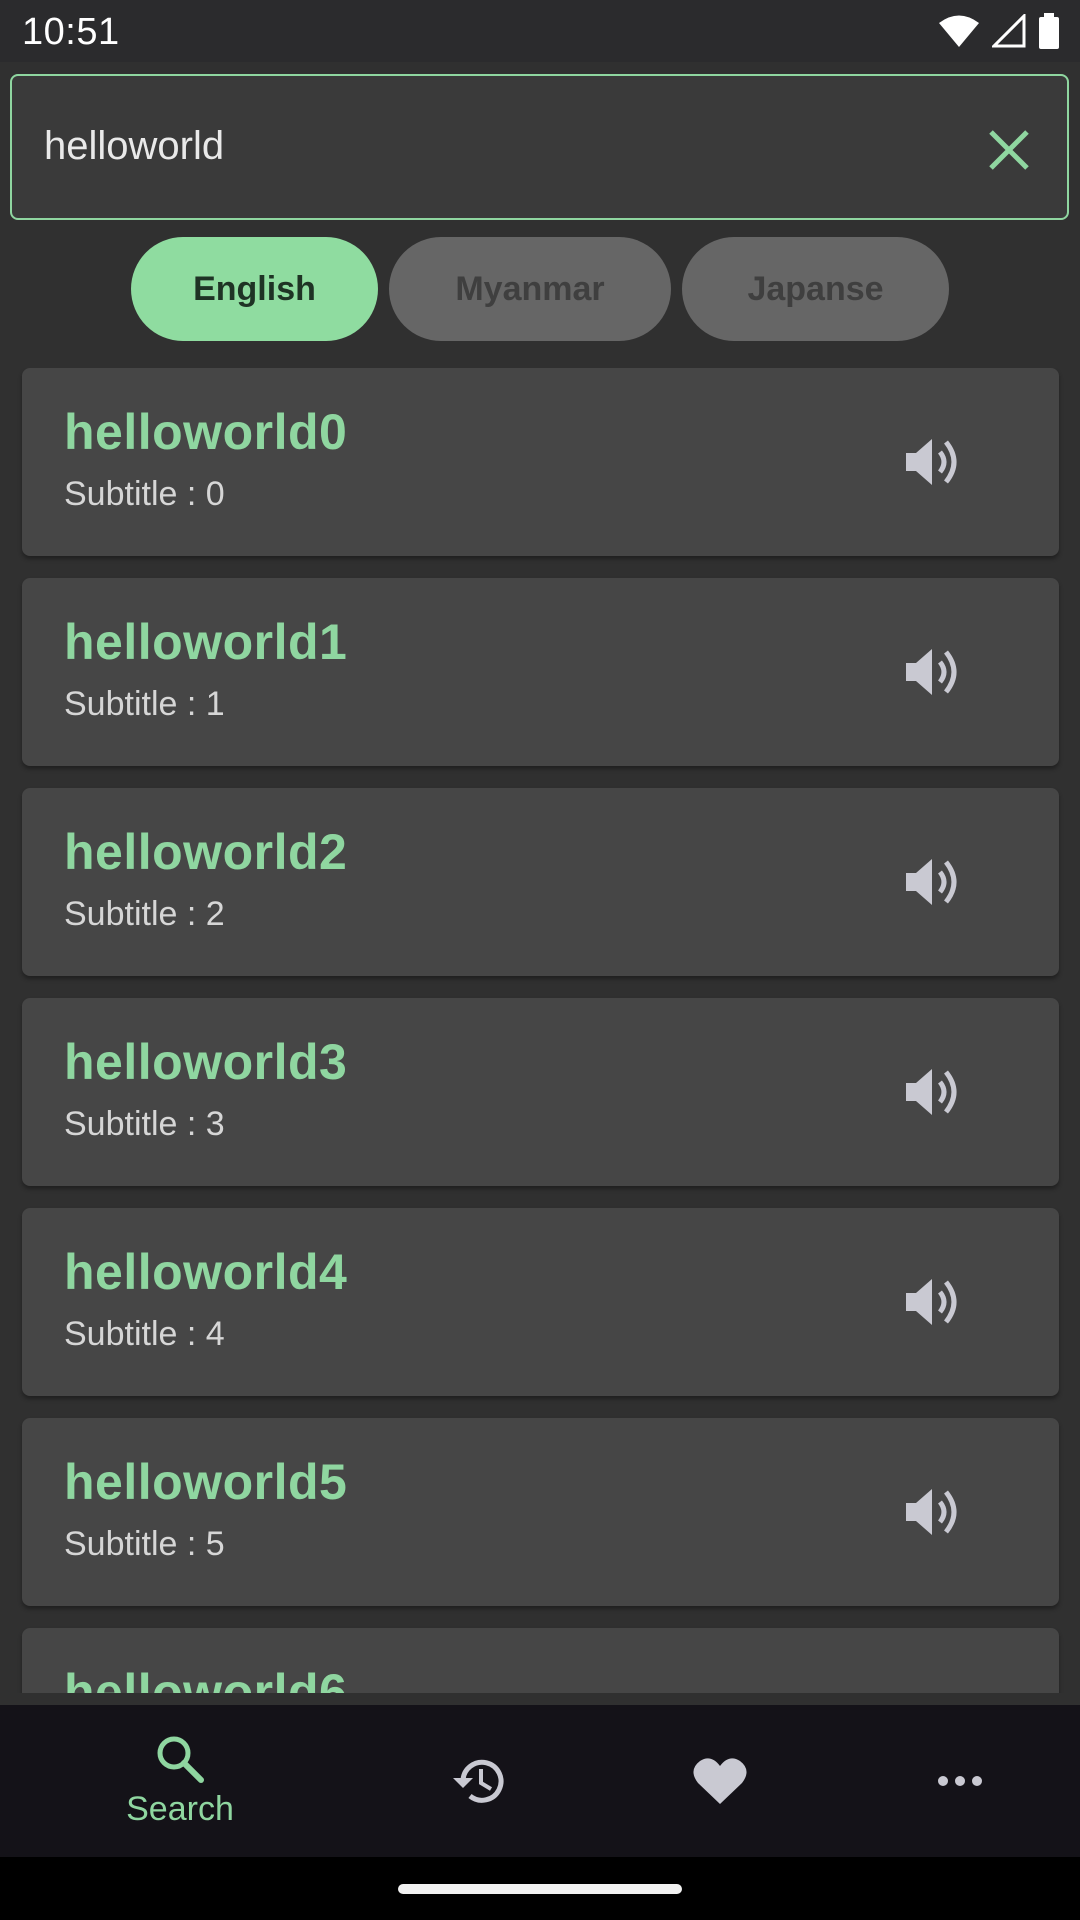  Describe the element at coordinates (206, 852) in the screenshot. I see `result-title: helloworld2` at that location.